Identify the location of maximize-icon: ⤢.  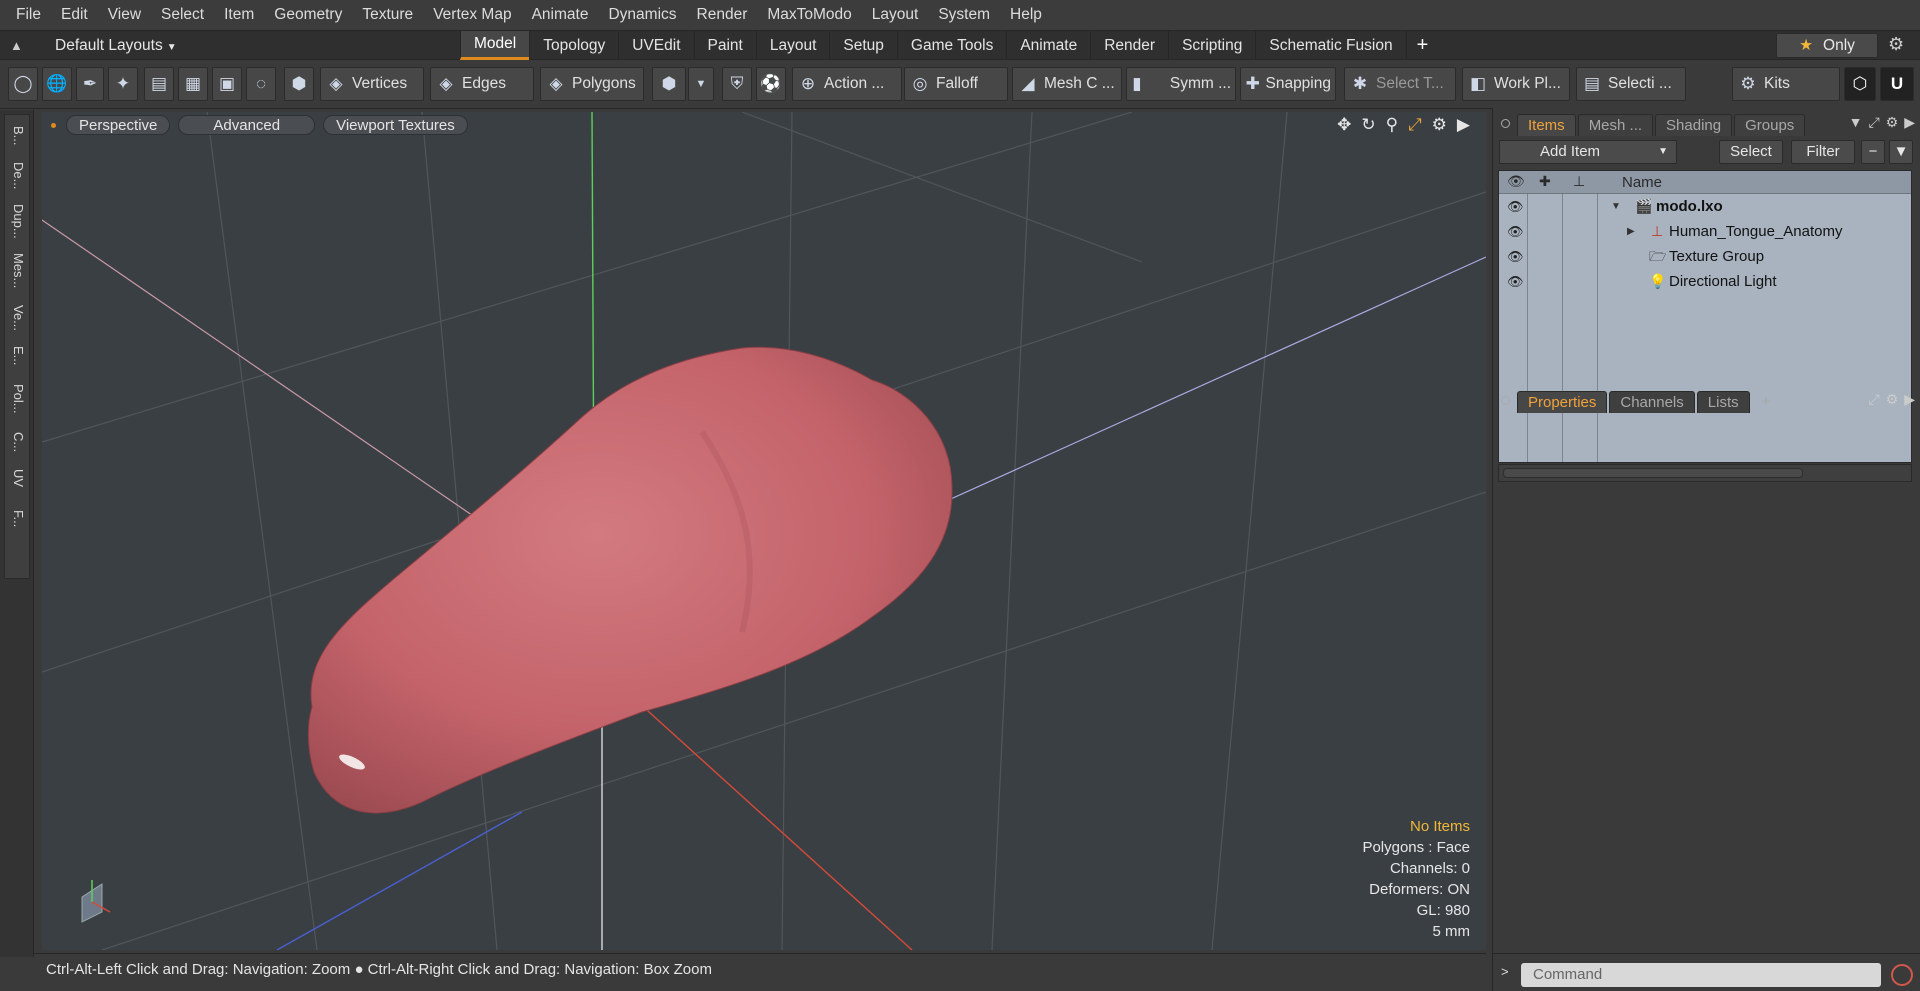
(1415, 125).